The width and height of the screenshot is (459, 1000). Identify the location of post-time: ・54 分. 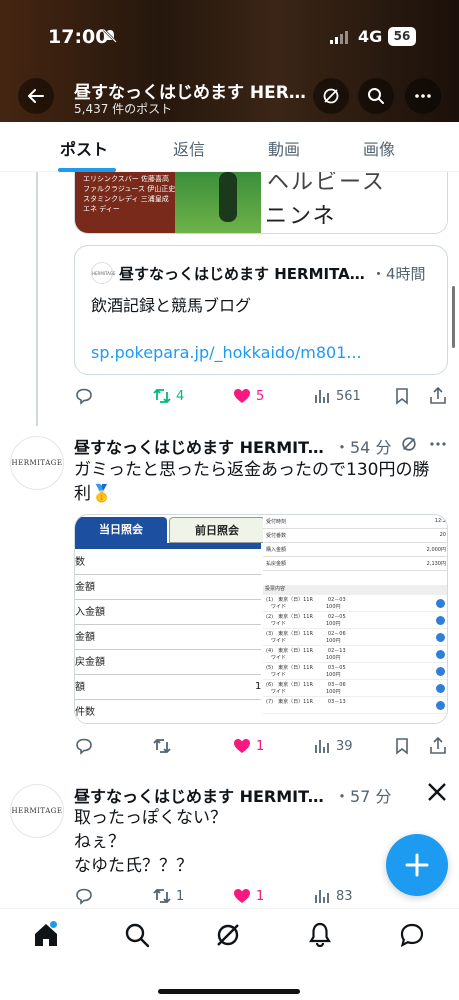
(362, 446).